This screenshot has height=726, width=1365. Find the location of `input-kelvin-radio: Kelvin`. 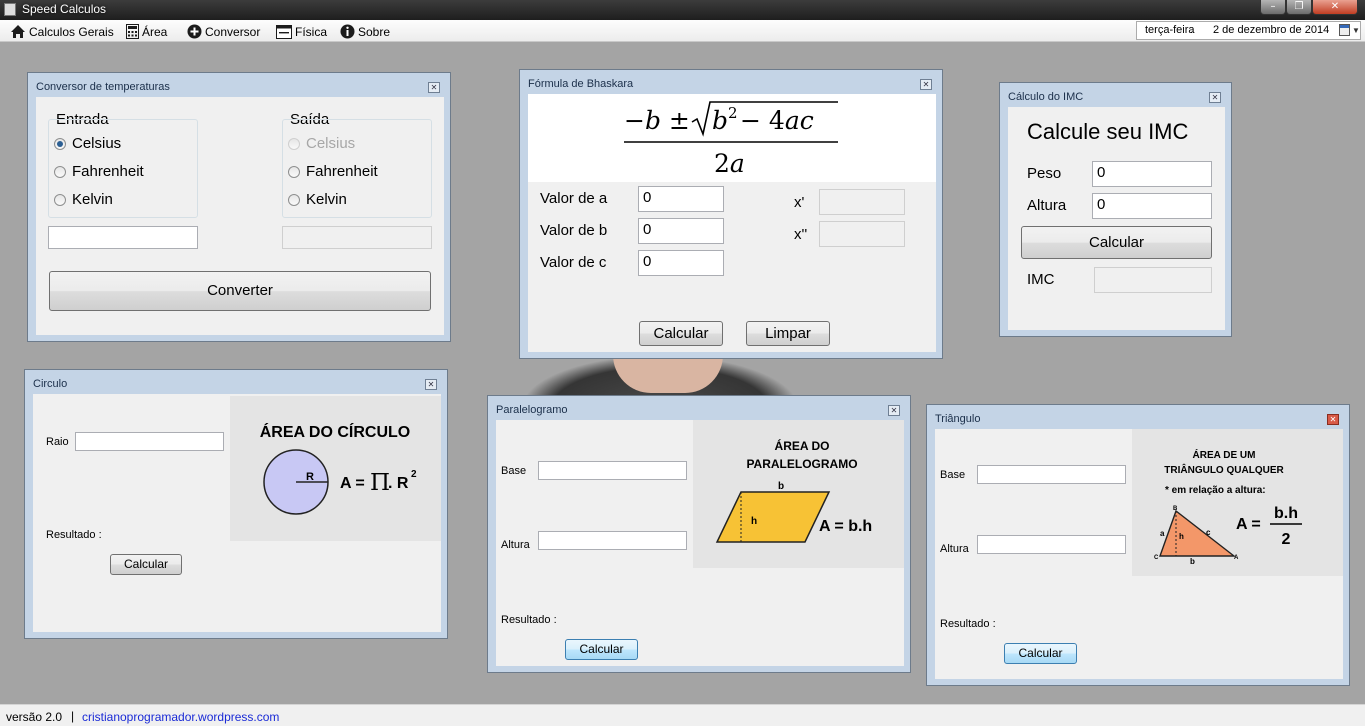

input-kelvin-radio: Kelvin is located at coordinates (83, 199).